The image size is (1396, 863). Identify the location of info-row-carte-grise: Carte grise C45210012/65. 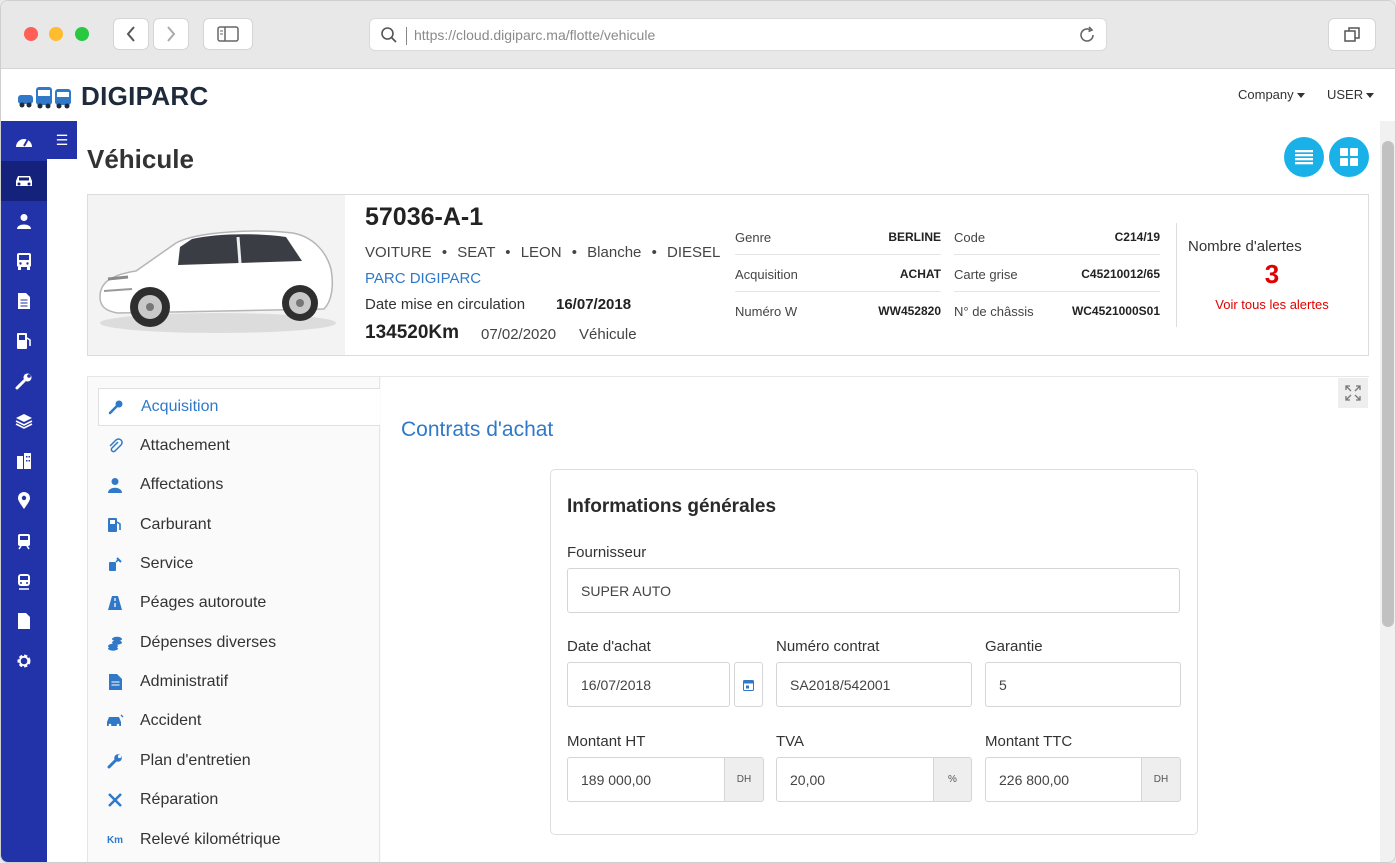
(1057, 273).